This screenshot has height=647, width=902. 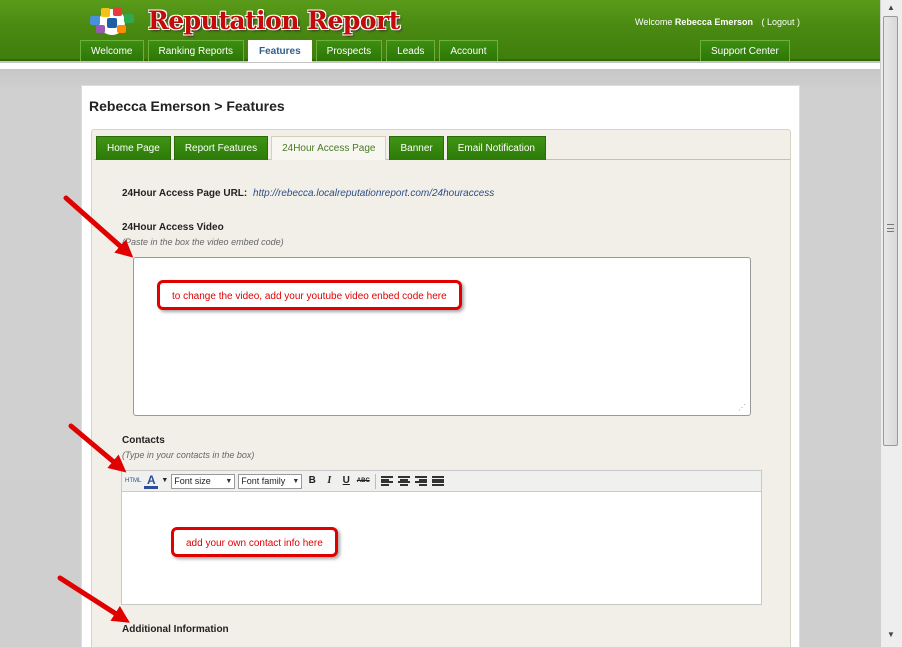 What do you see at coordinates (173, 227) in the screenshot?
I see `video-label: 24Hour Access Video` at bounding box center [173, 227].